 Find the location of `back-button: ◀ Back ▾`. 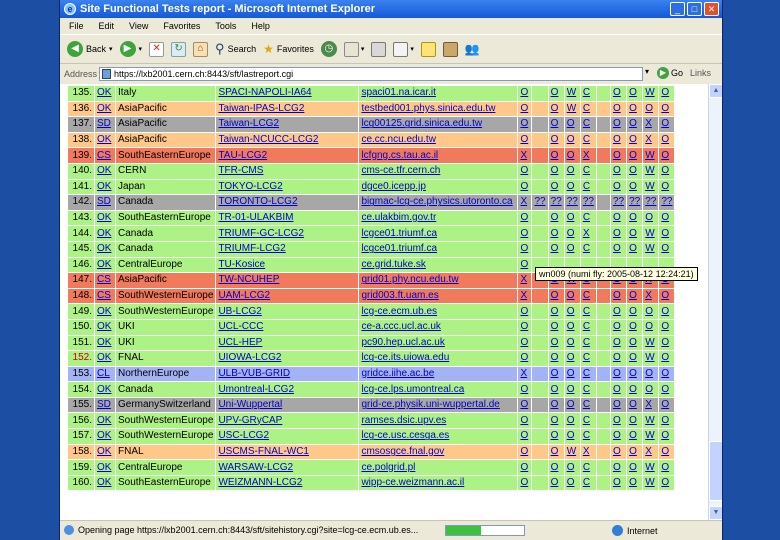

back-button: ◀ Back ▾ is located at coordinates (90, 49).